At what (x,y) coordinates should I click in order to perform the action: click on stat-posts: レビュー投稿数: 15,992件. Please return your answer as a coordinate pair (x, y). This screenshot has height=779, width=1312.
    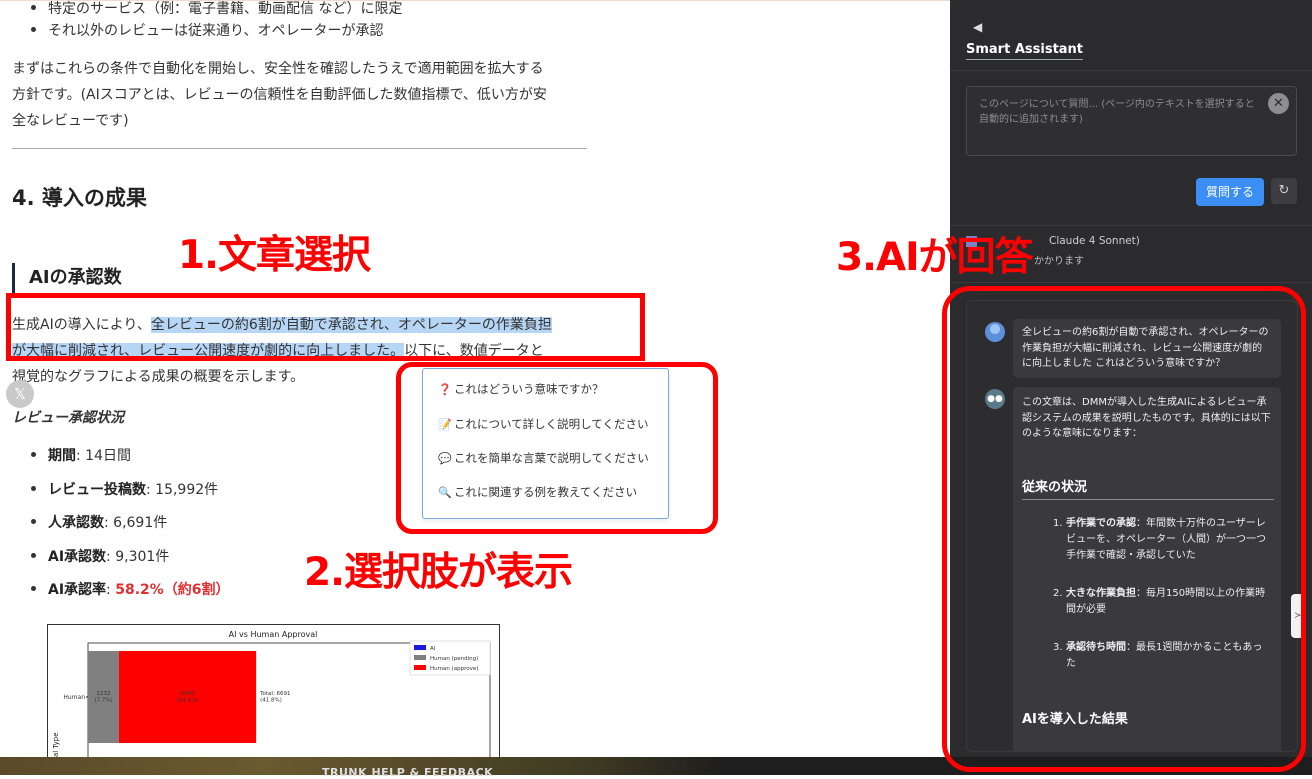
    Looking at the image, I should click on (129, 496).